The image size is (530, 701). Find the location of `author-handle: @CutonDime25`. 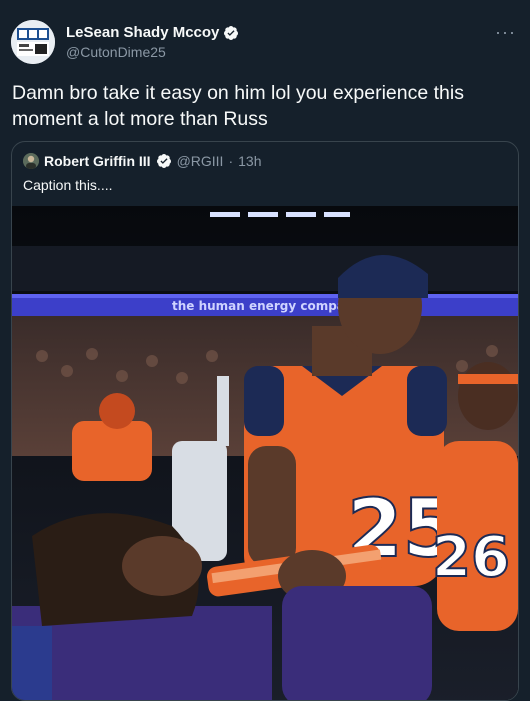

author-handle: @CutonDime25 is located at coordinates (116, 52).